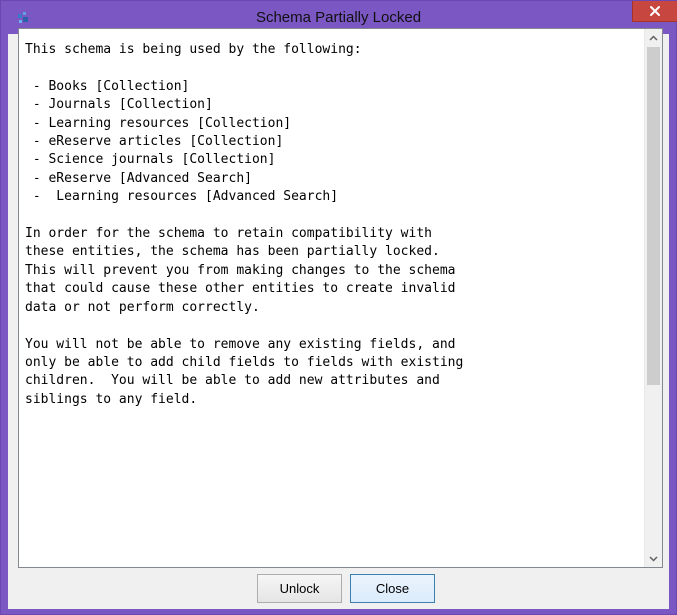 The height and width of the screenshot is (615, 677). I want to click on close-icon, so click(655, 11).